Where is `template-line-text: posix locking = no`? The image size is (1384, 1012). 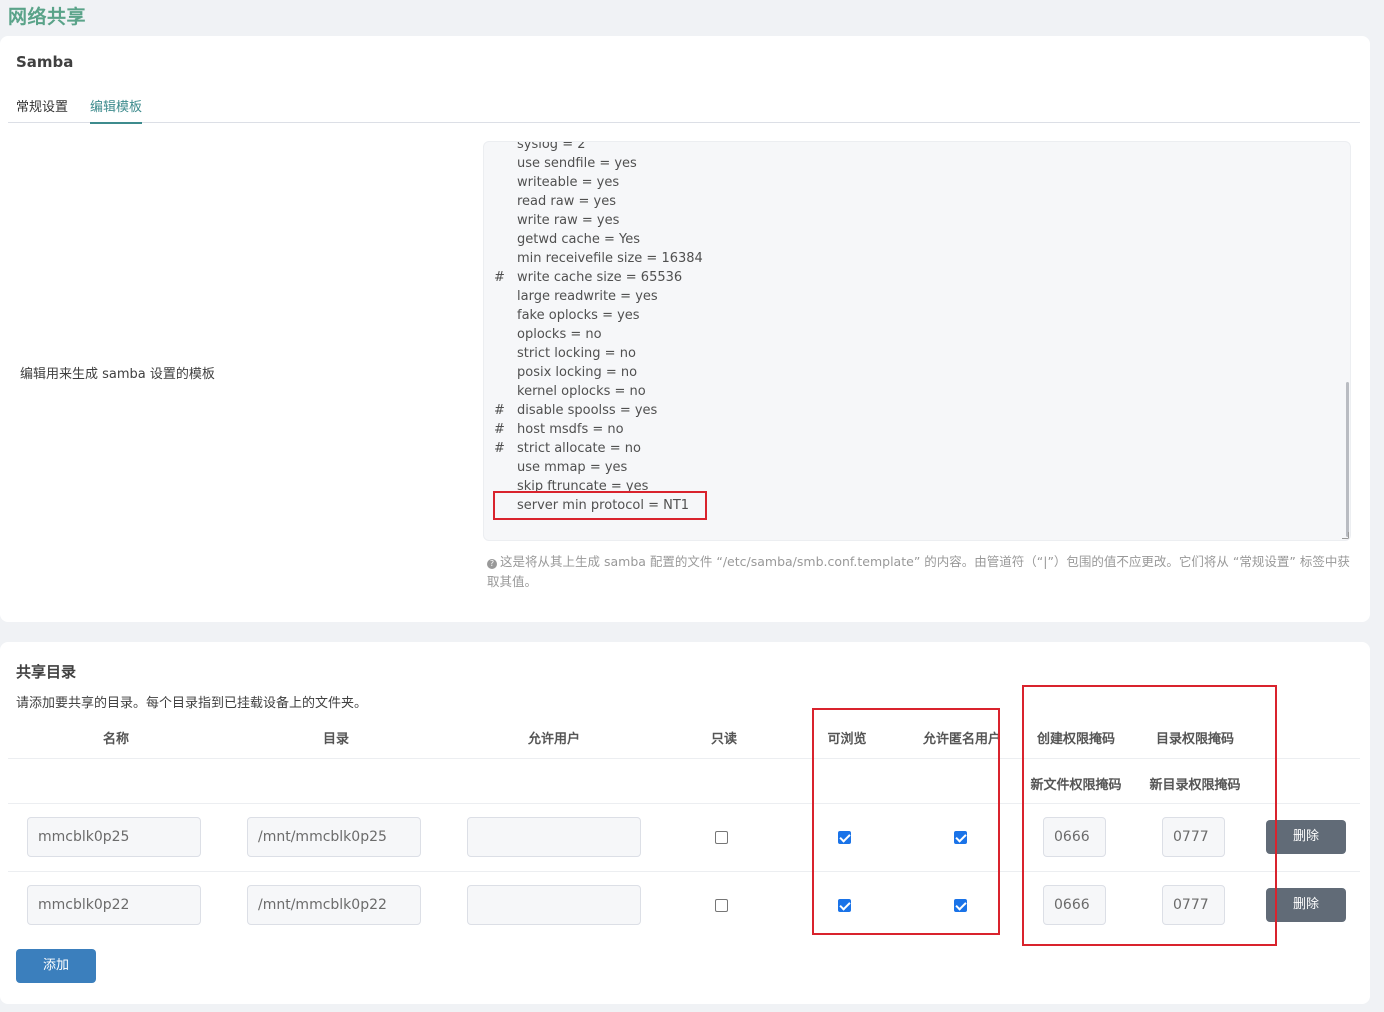 template-line-text: posix locking = no is located at coordinates (577, 372).